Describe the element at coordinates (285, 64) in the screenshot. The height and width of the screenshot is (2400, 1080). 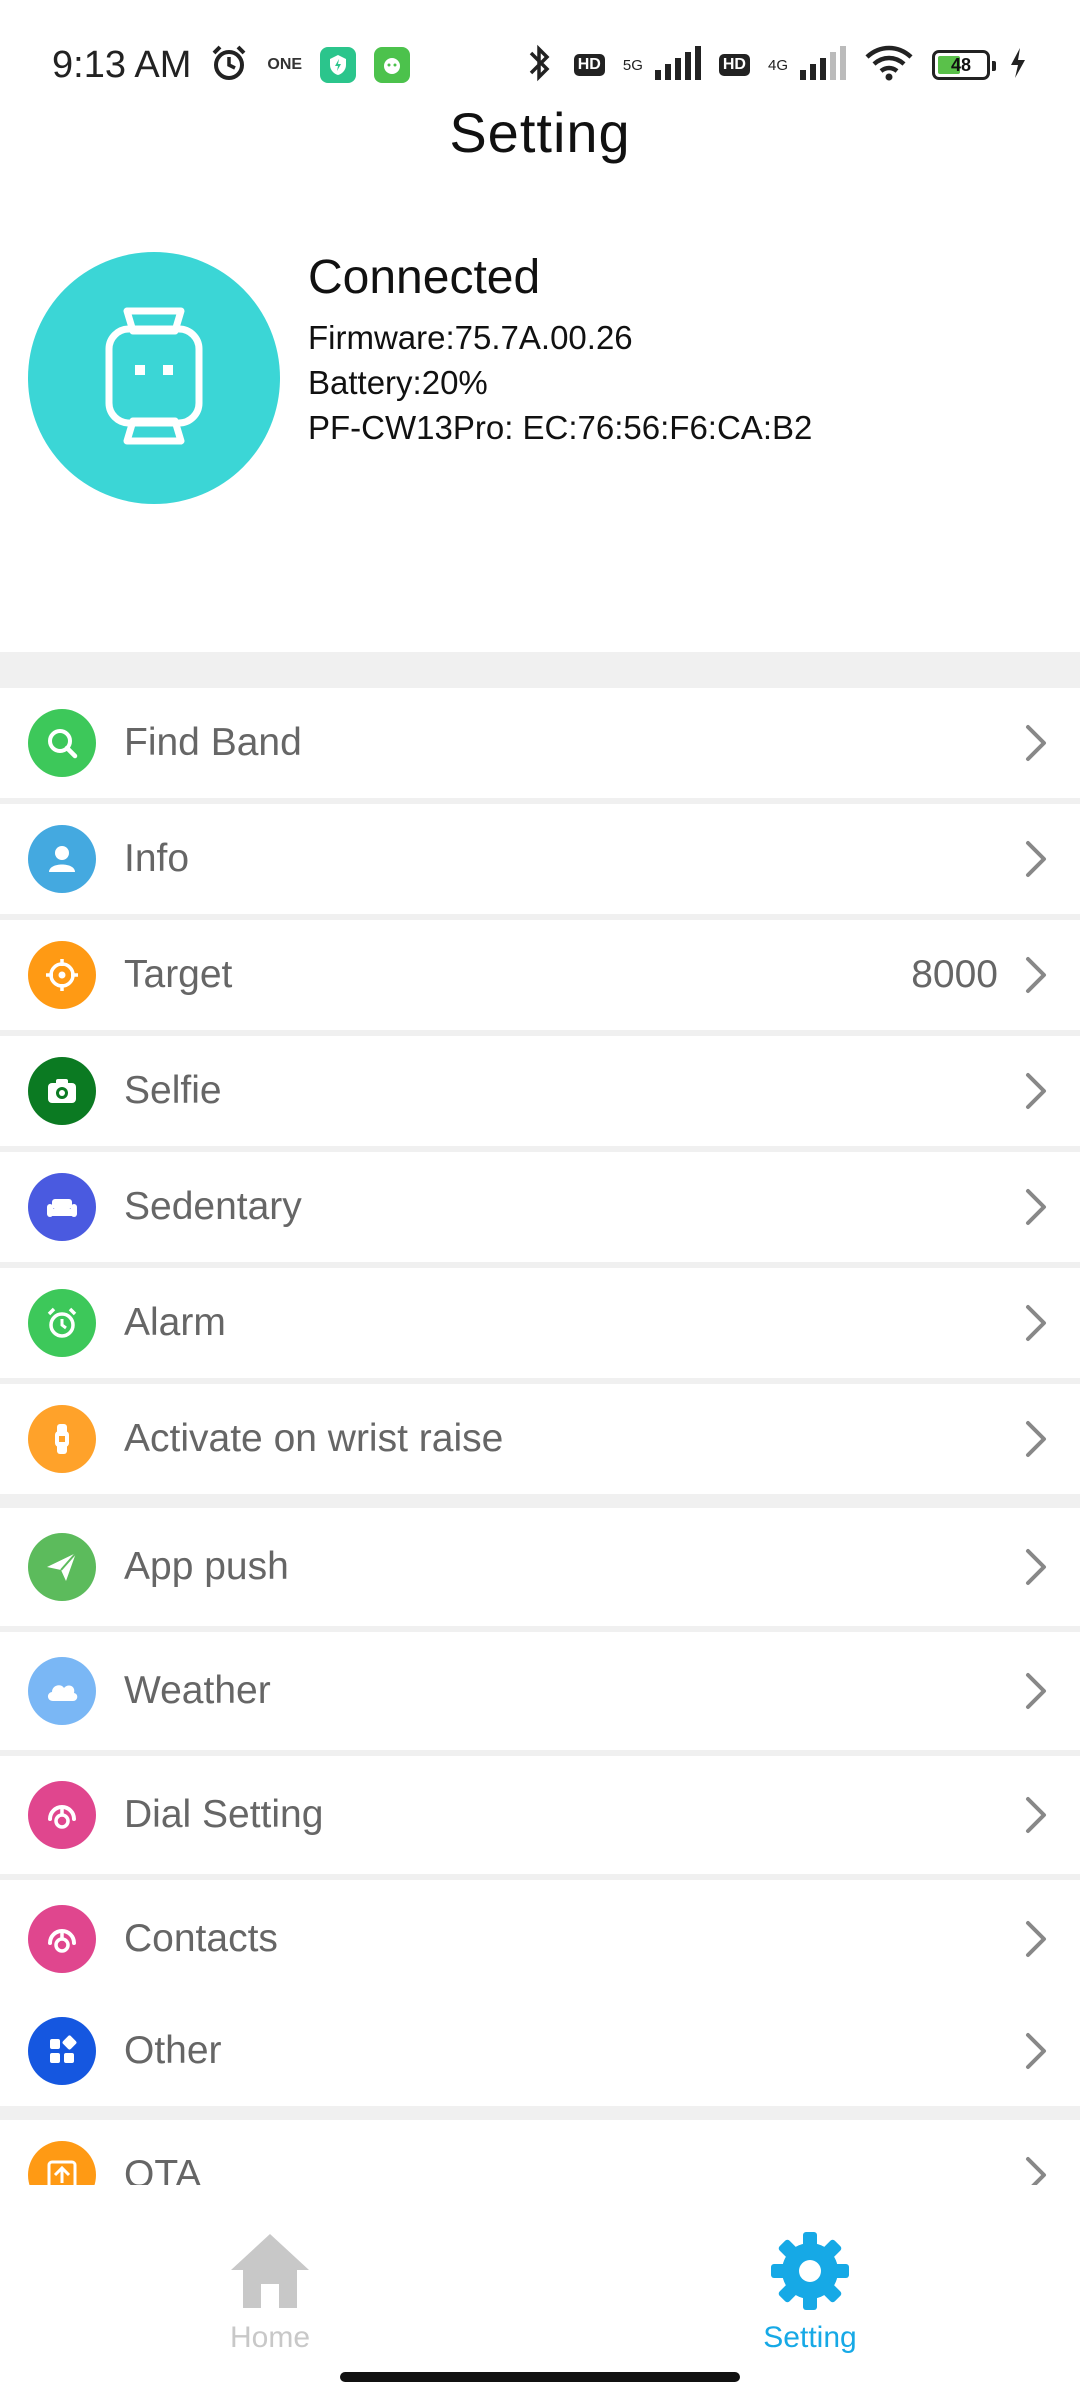
I see `one-app-icon: ONE` at that location.